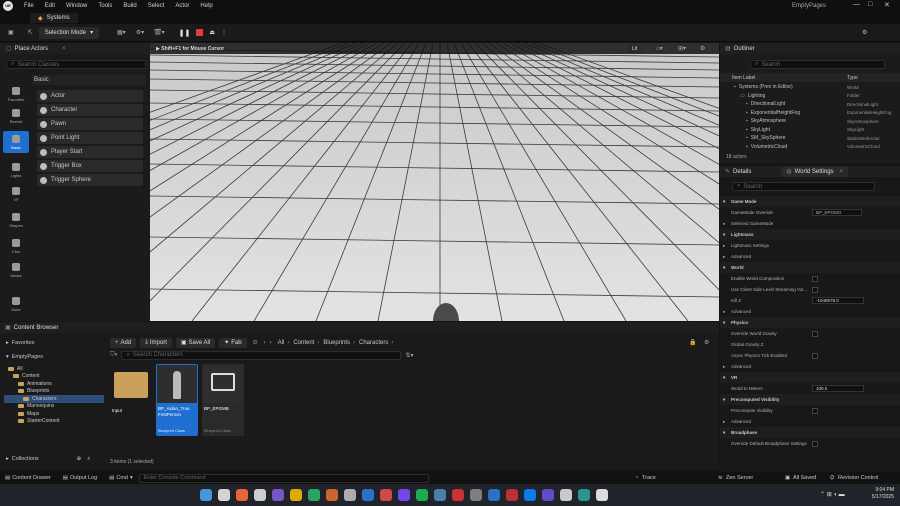 The width and height of the screenshot is (900, 506). I want to click on details-section: ▾ VR, so click(810, 377).